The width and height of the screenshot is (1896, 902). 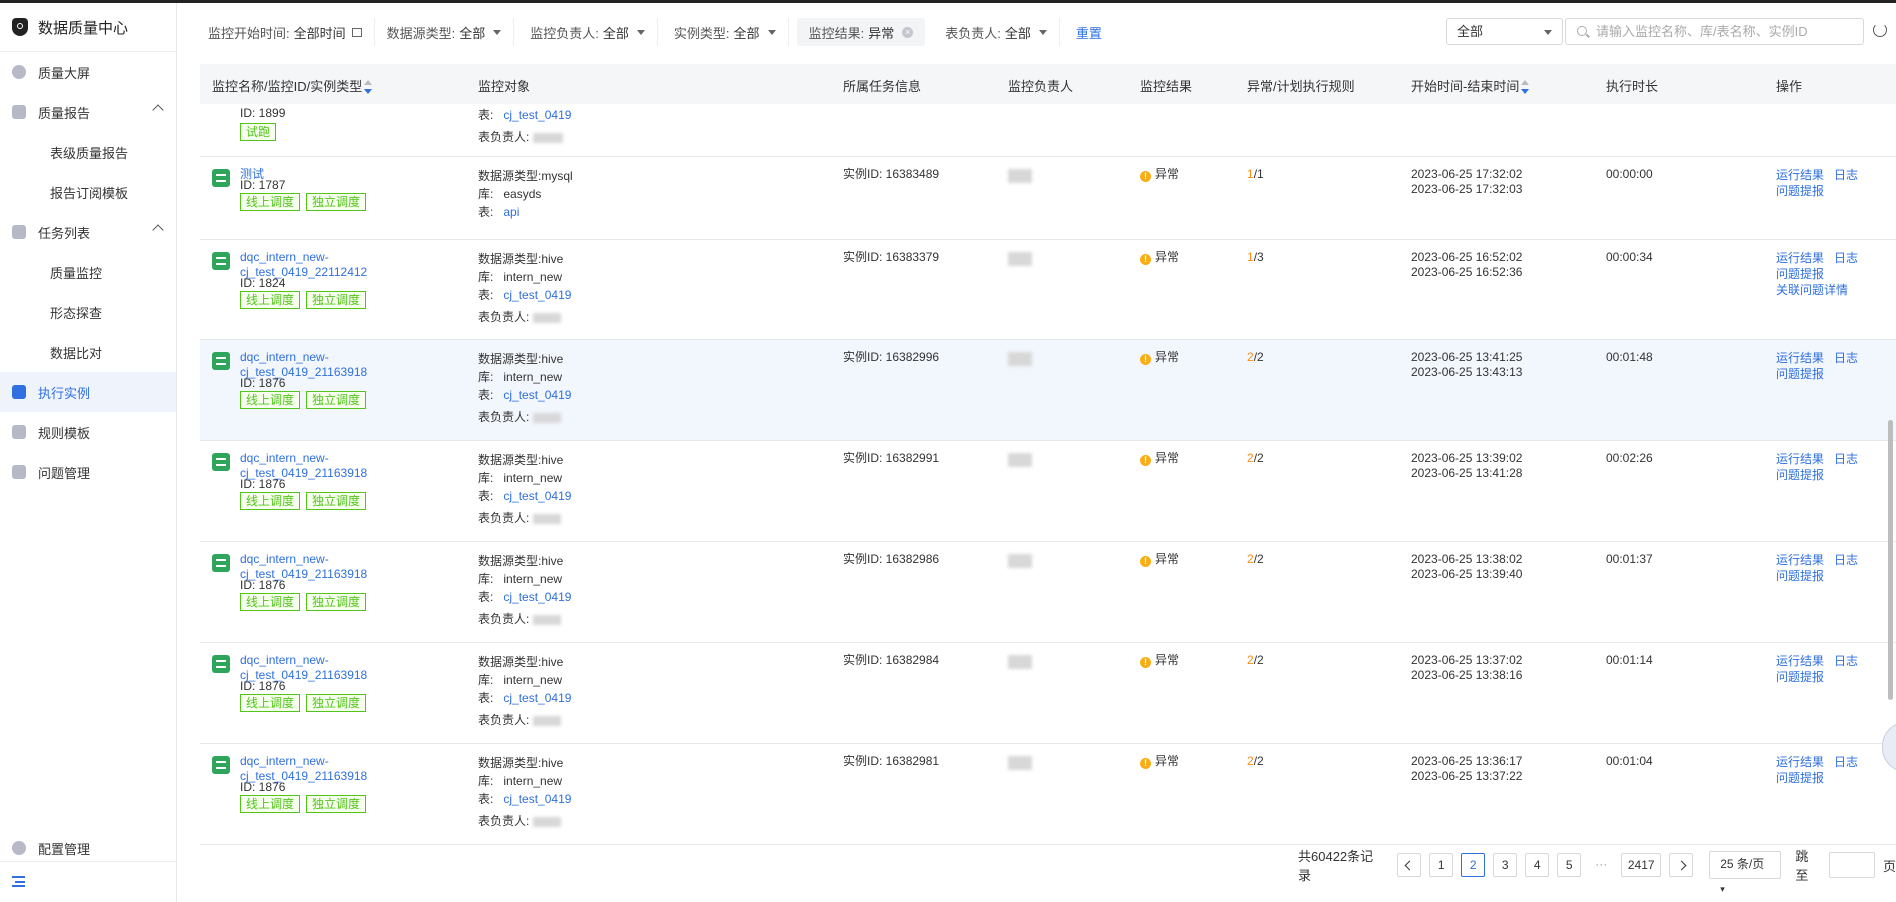 What do you see at coordinates (1745, 872) in the screenshot?
I see `page-size-select: 25 条/页 ▾` at bounding box center [1745, 872].